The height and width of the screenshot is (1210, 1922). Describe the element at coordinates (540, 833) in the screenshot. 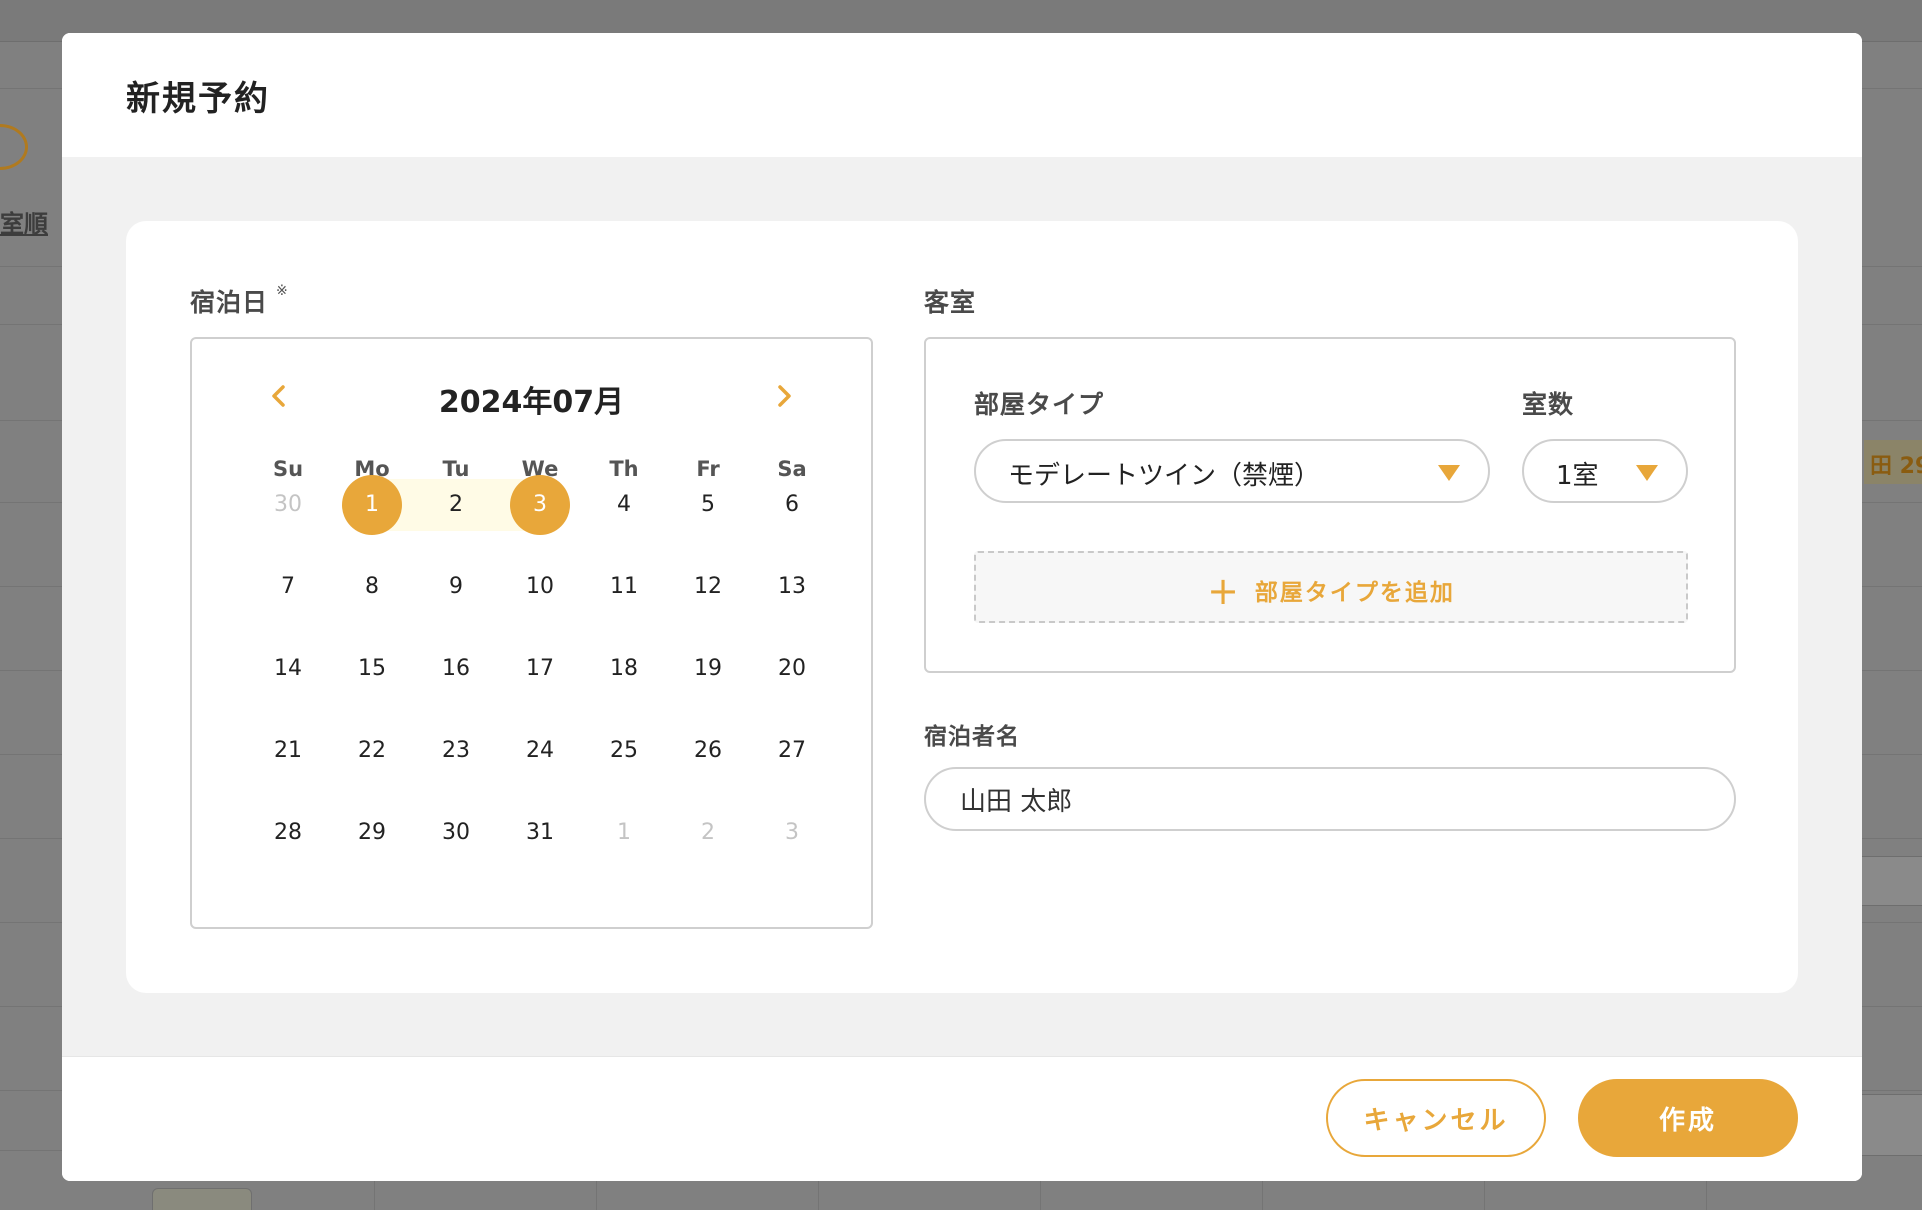

I see `calendar-day: 31` at that location.